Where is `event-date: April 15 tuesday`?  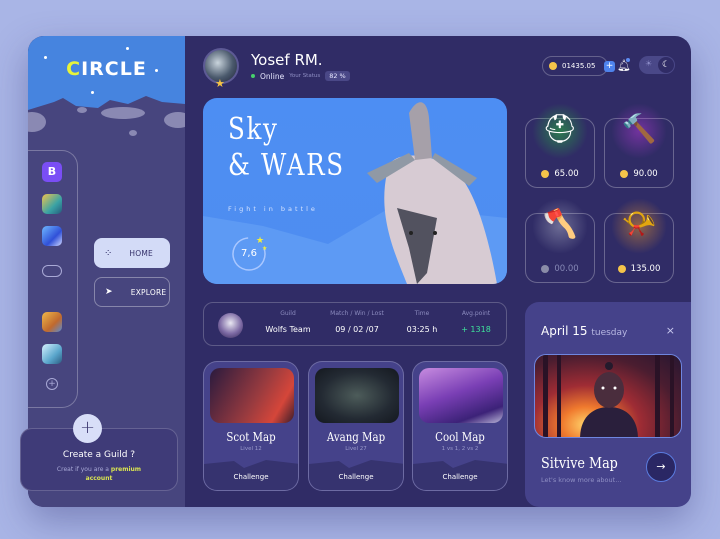
event-date: April 15 tuesday is located at coordinates (584, 331).